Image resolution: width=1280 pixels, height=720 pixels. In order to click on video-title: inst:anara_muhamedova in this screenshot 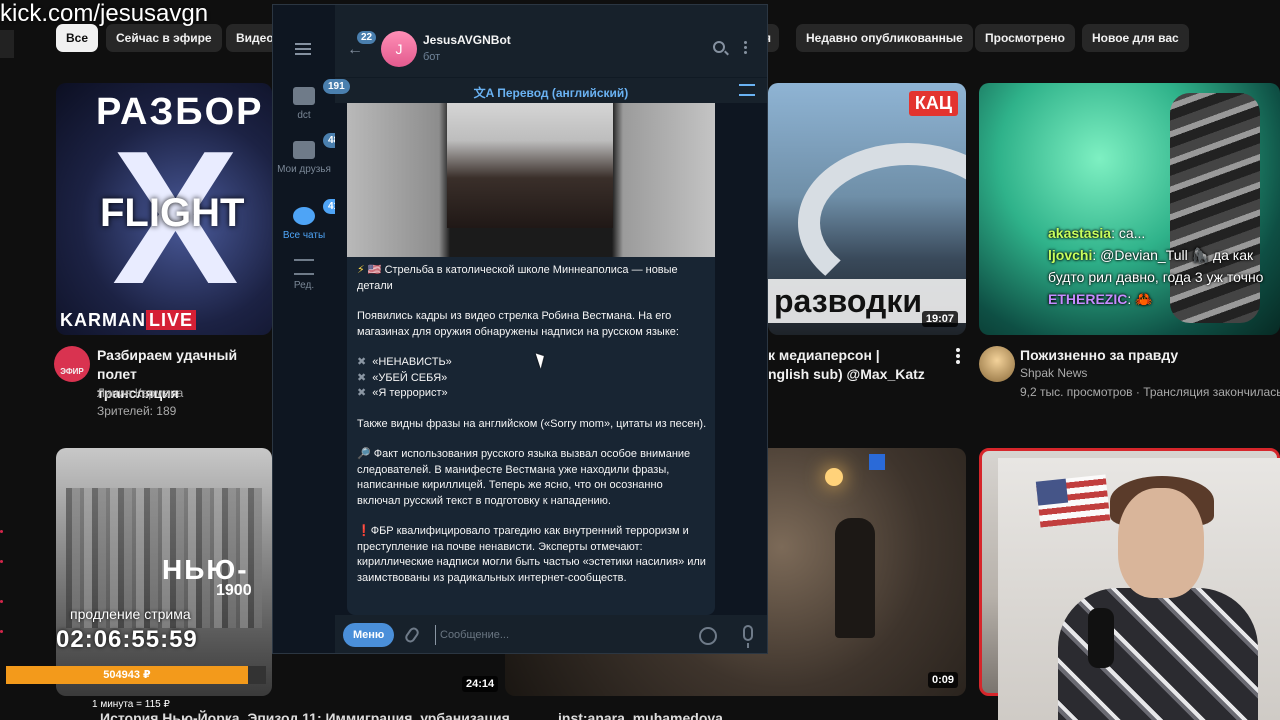, I will do `click(640, 715)`.